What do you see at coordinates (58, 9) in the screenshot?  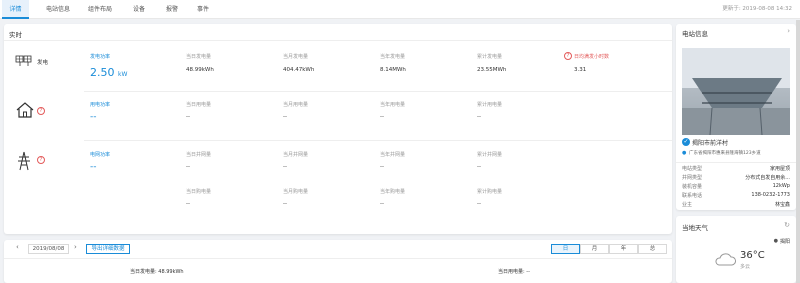 I see `tab-station-info: 电站信息` at bounding box center [58, 9].